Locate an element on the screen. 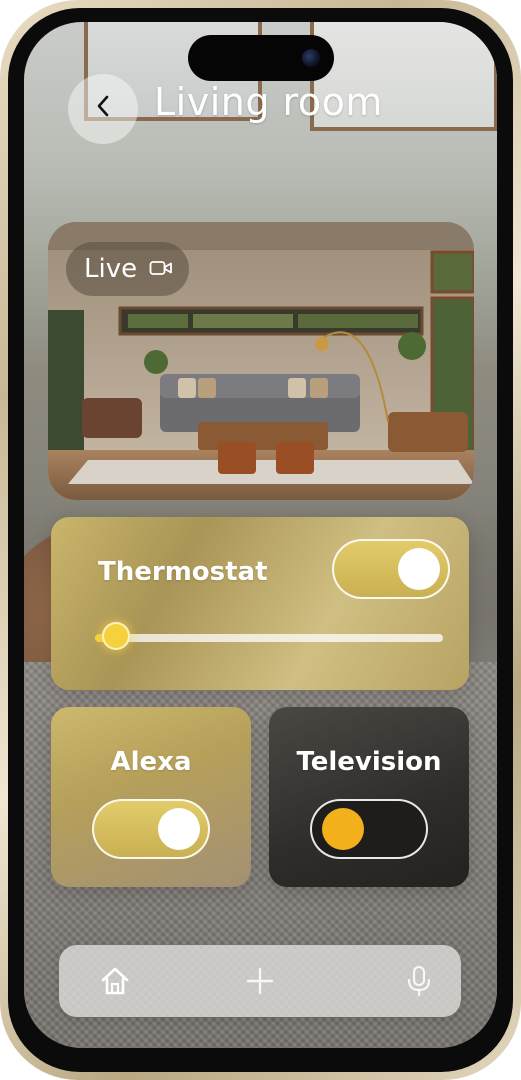  television-card: Television is located at coordinates (369, 797).